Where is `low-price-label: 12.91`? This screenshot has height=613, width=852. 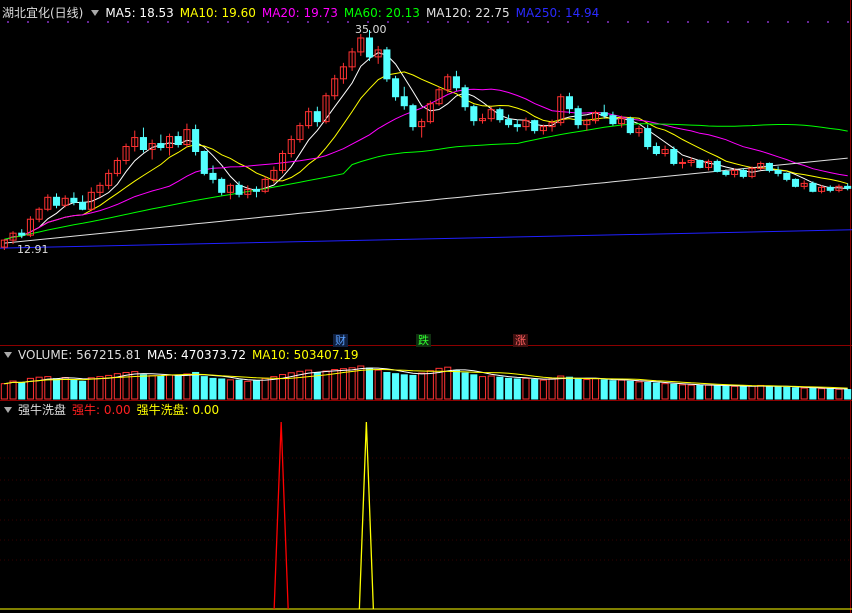
low-price-label: 12.91 is located at coordinates (33, 249).